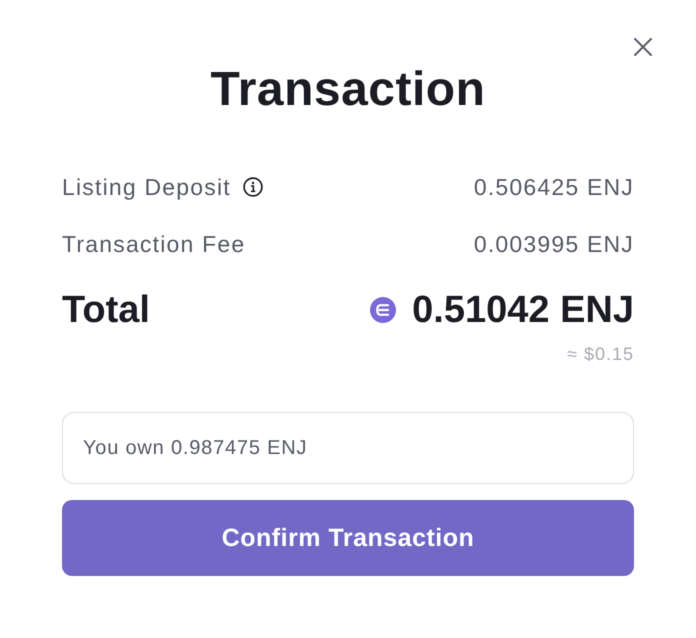 The height and width of the screenshot is (638, 696). Describe the element at coordinates (643, 47) in the screenshot. I see `close-icon` at that location.